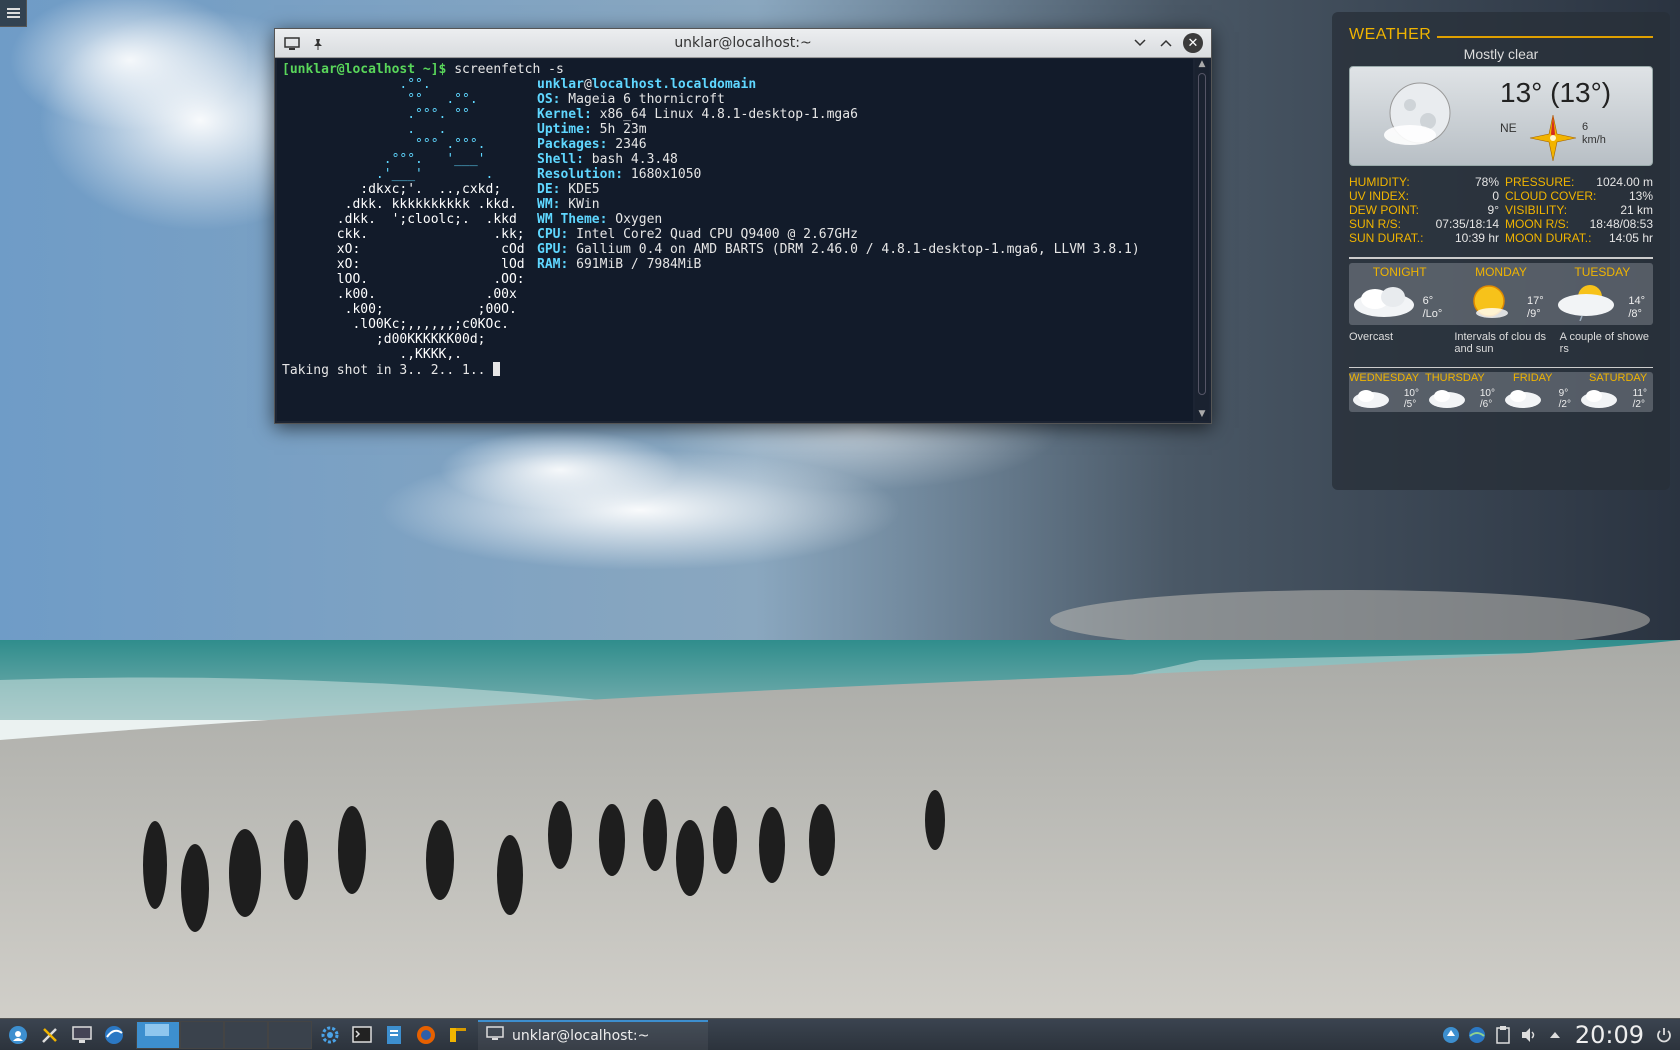 The image size is (1680, 1050). Describe the element at coordinates (1424, 182) in the screenshot. I see `detail-row: HUMIDITY: 78%` at that location.